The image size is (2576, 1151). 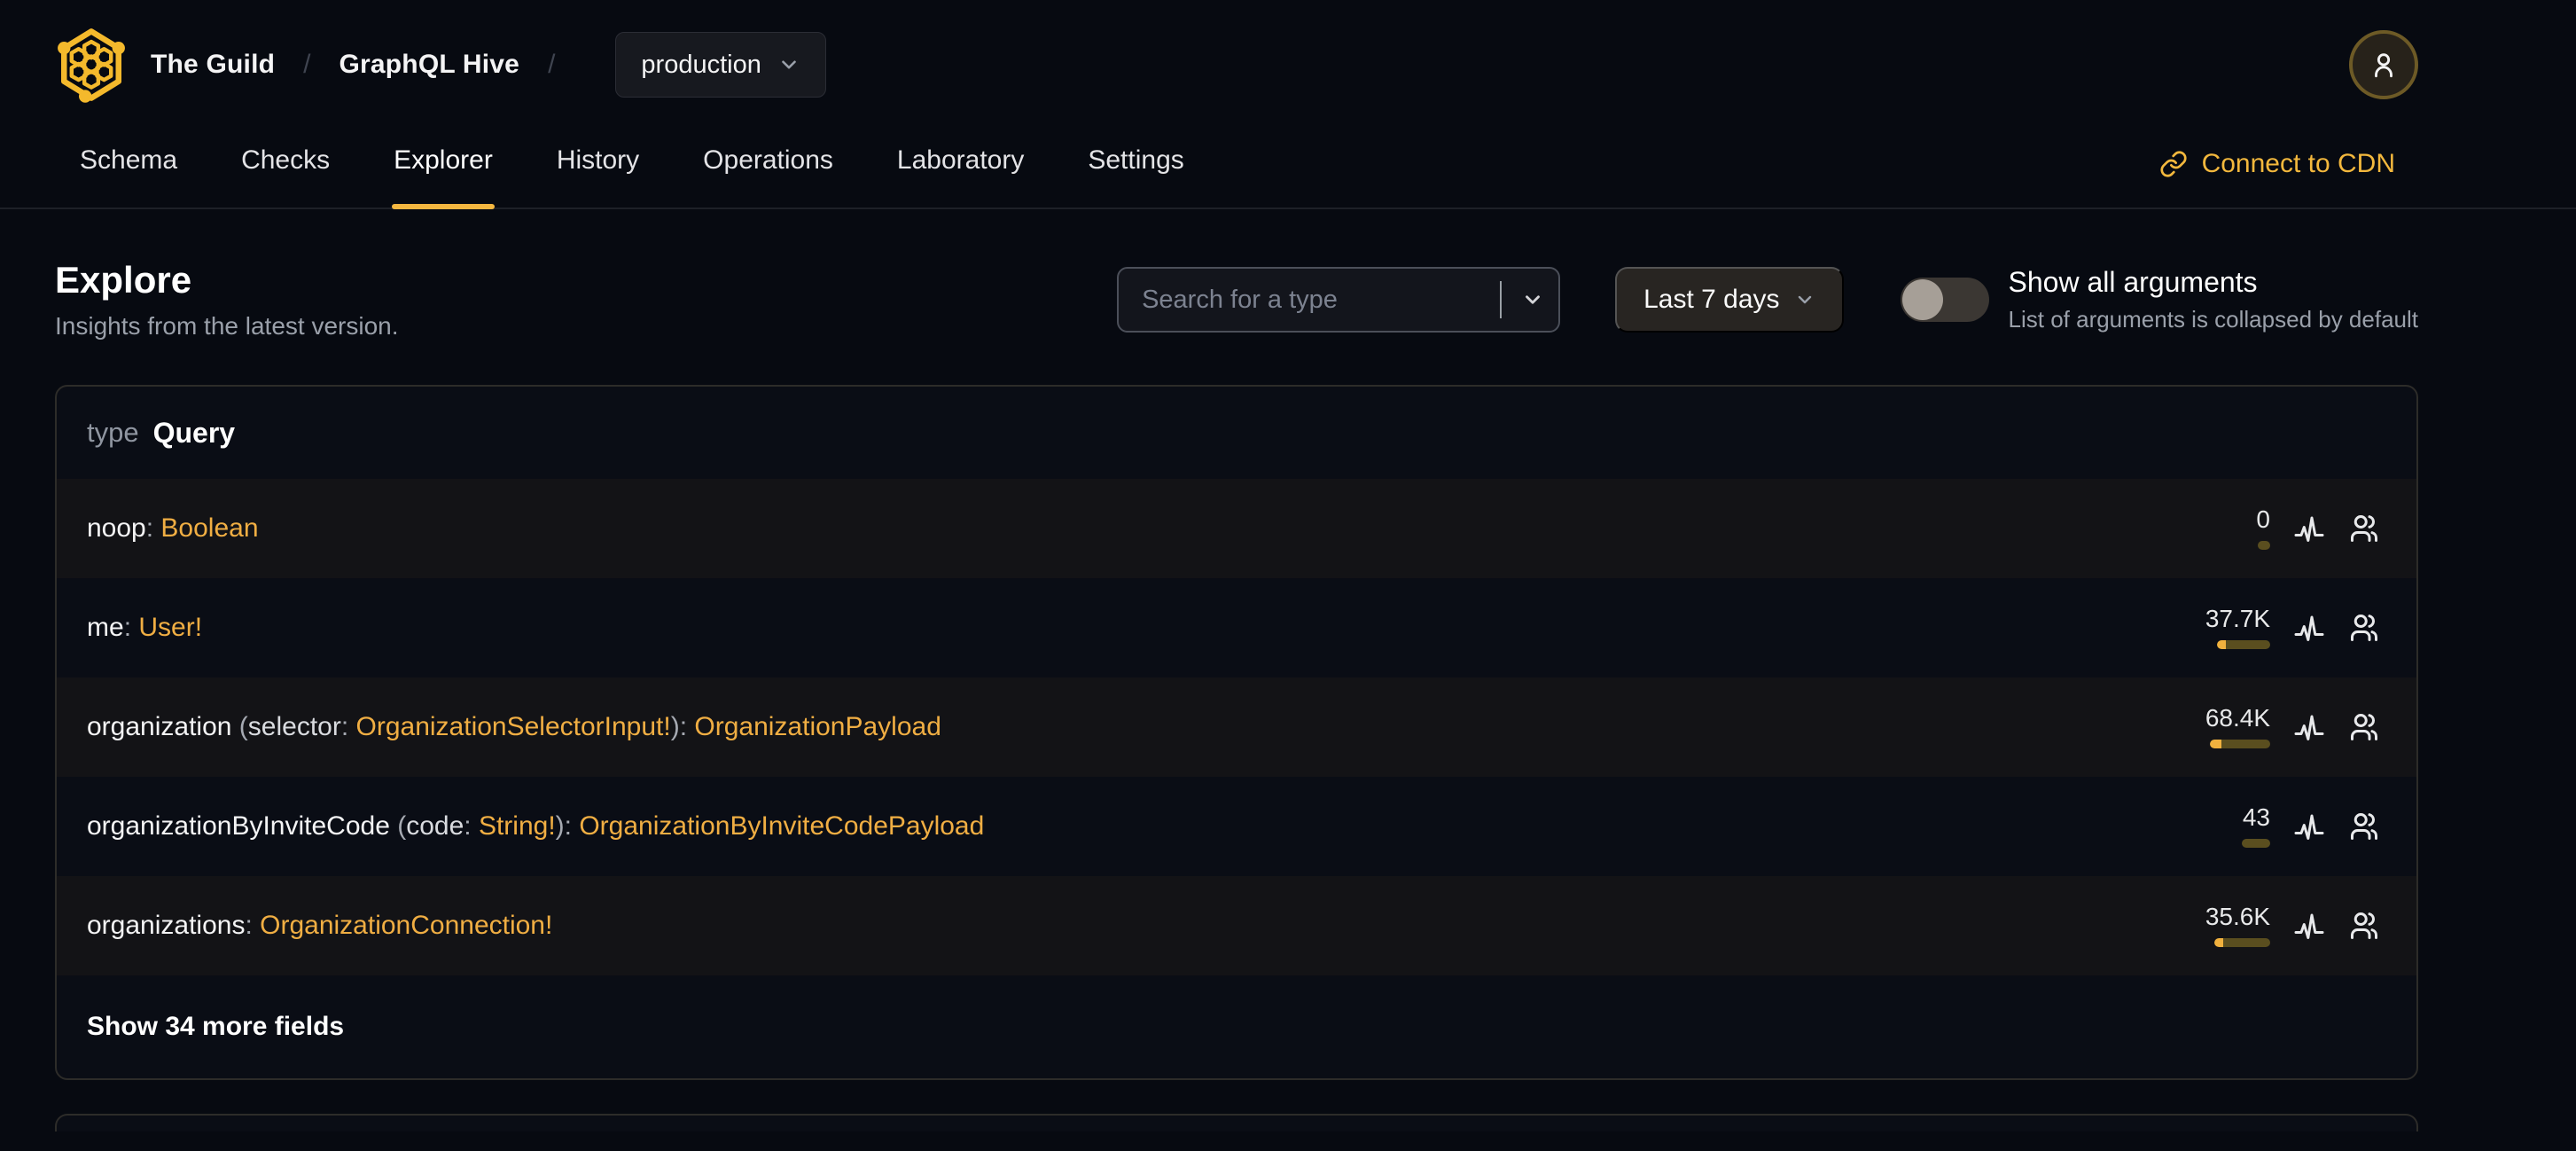 I want to click on field-usage: 37.7K, so click(x=2199, y=628).